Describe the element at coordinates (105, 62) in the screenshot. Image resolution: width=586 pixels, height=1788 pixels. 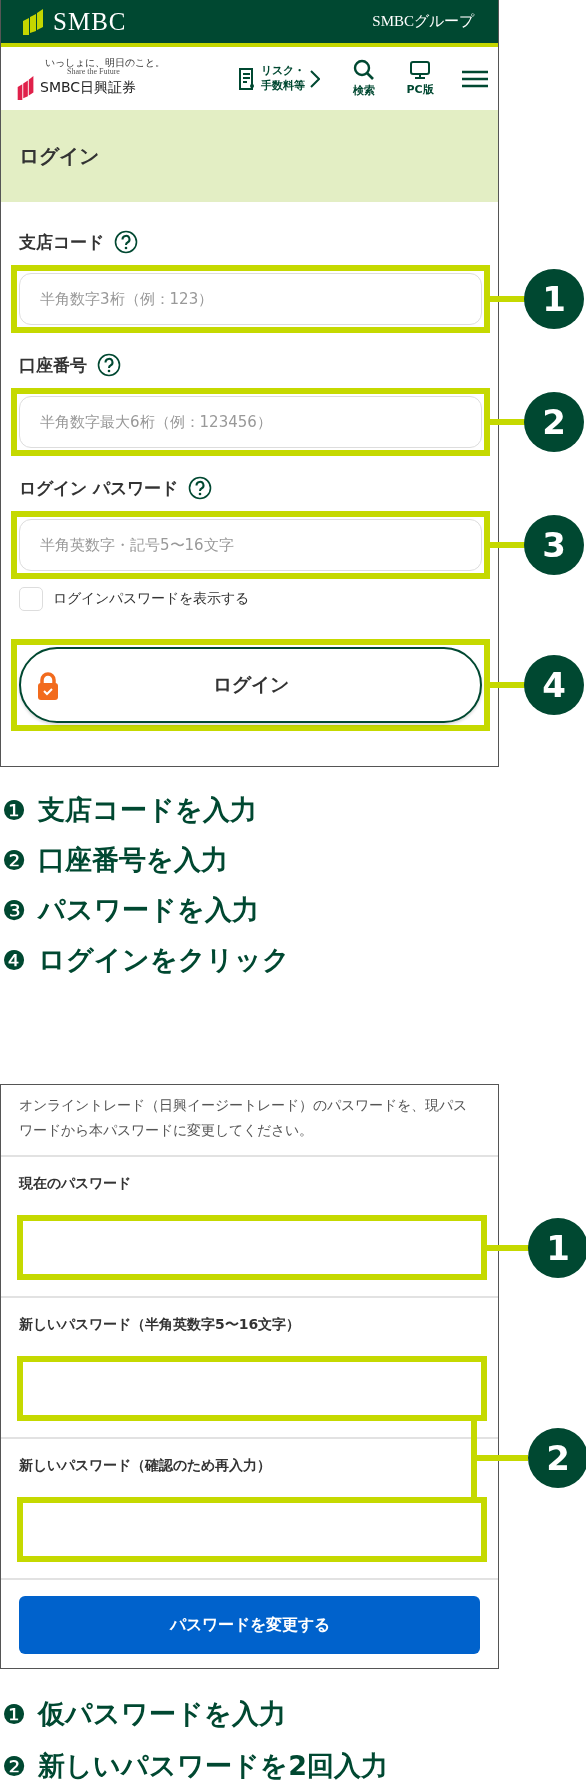
I see `tagline: いっしょに、明日のこと。` at that location.